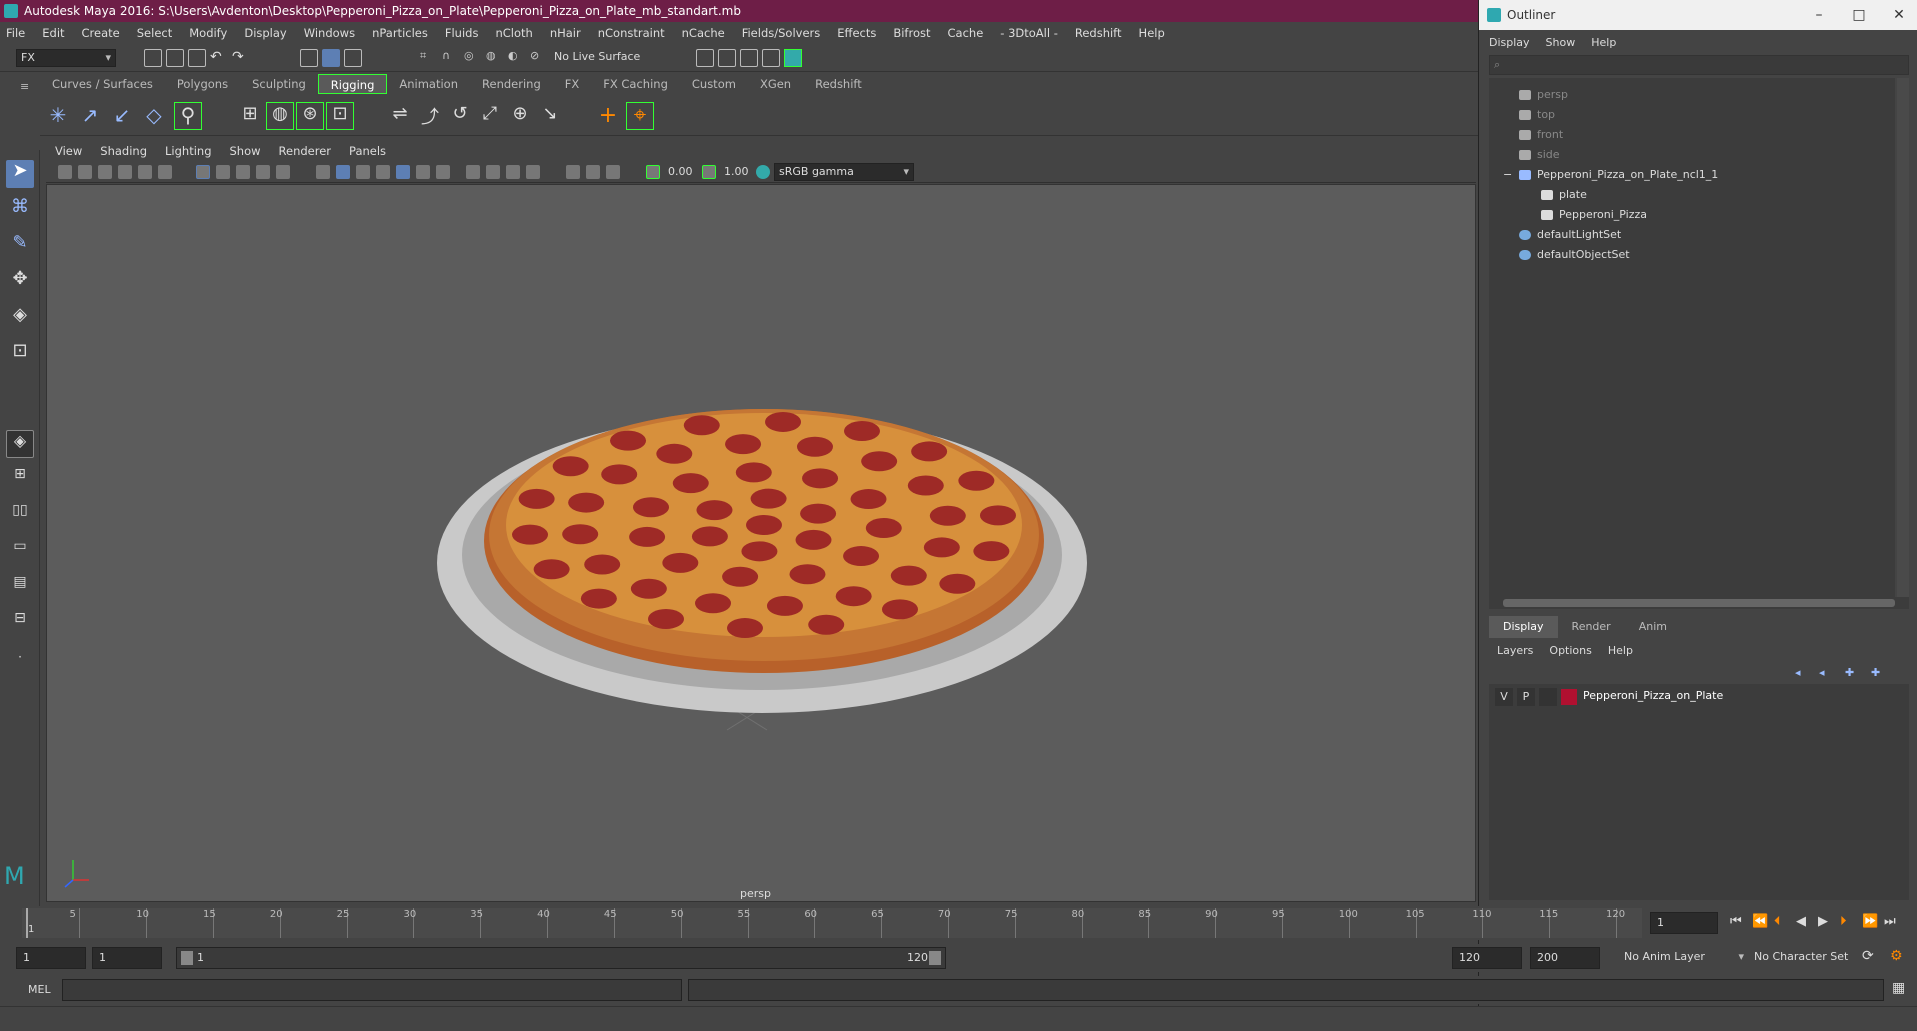 The height and width of the screenshot is (1031, 1917). Describe the element at coordinates (1539, 155) in the screenshot. I see `outliner-node: side` at that location.